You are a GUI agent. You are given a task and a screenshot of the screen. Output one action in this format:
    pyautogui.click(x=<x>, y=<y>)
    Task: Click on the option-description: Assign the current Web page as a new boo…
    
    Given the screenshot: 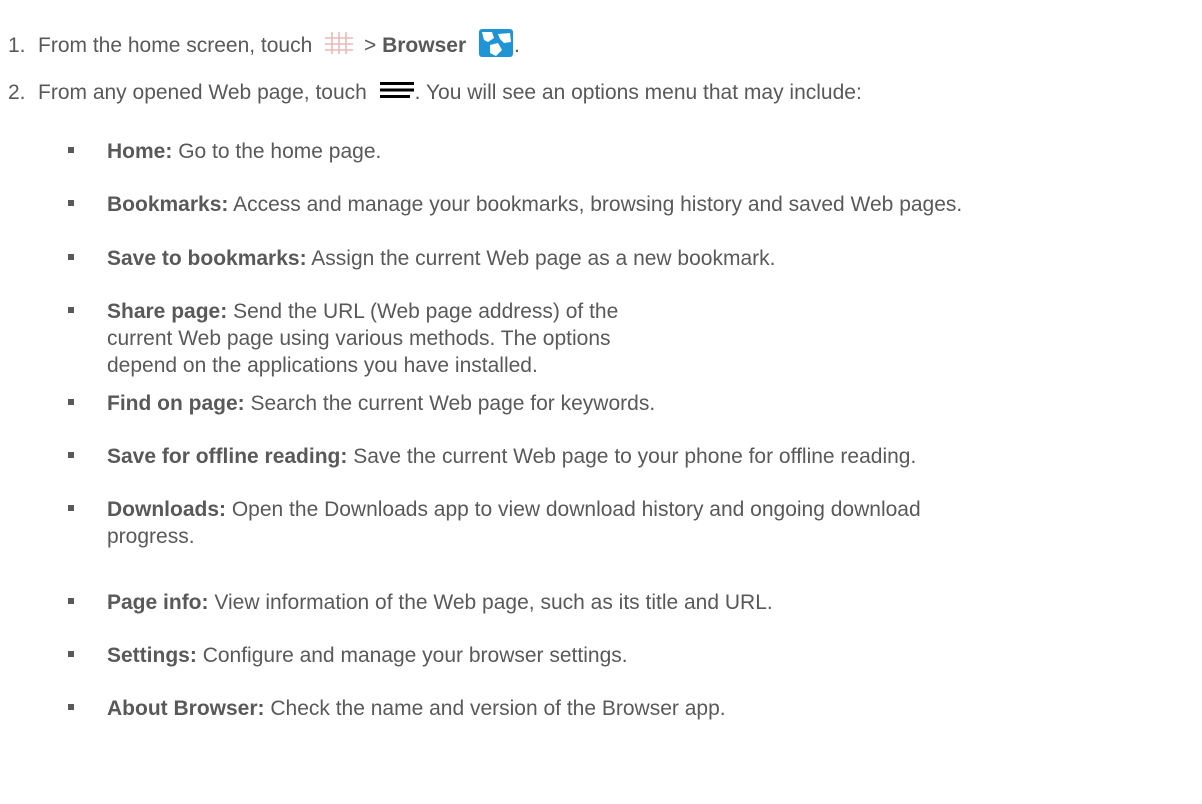 What is the action you would take?
    pyautogui.click(x=543, y=258)
    